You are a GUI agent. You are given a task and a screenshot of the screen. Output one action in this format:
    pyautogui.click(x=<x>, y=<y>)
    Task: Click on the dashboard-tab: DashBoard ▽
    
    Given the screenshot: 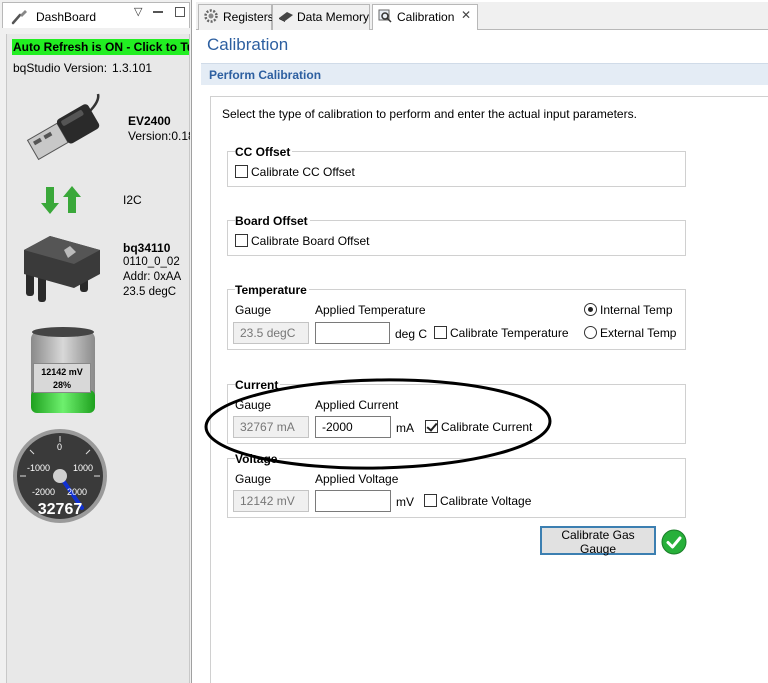 What is the action you would take?
    pyautogui.click(x=96, y=15)
    